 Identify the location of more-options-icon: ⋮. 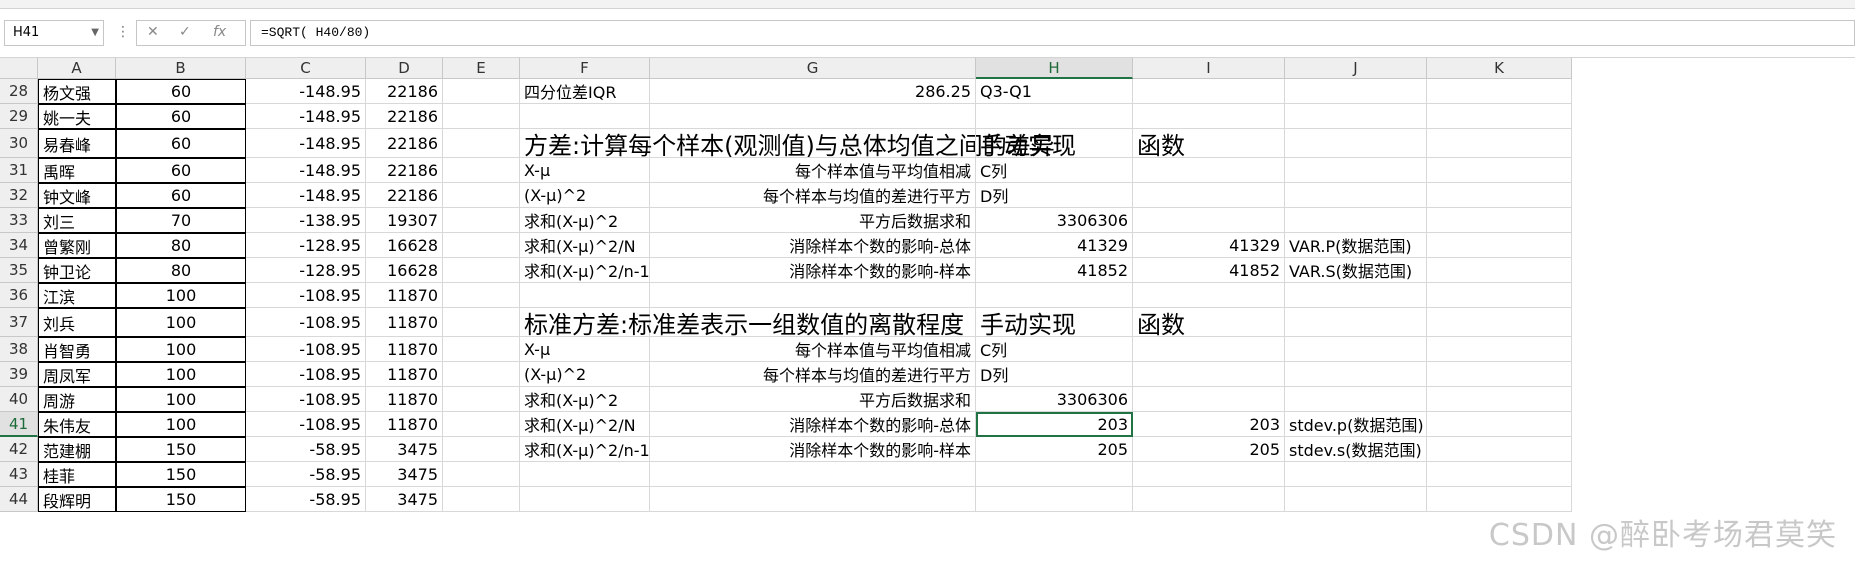
(123, 32).